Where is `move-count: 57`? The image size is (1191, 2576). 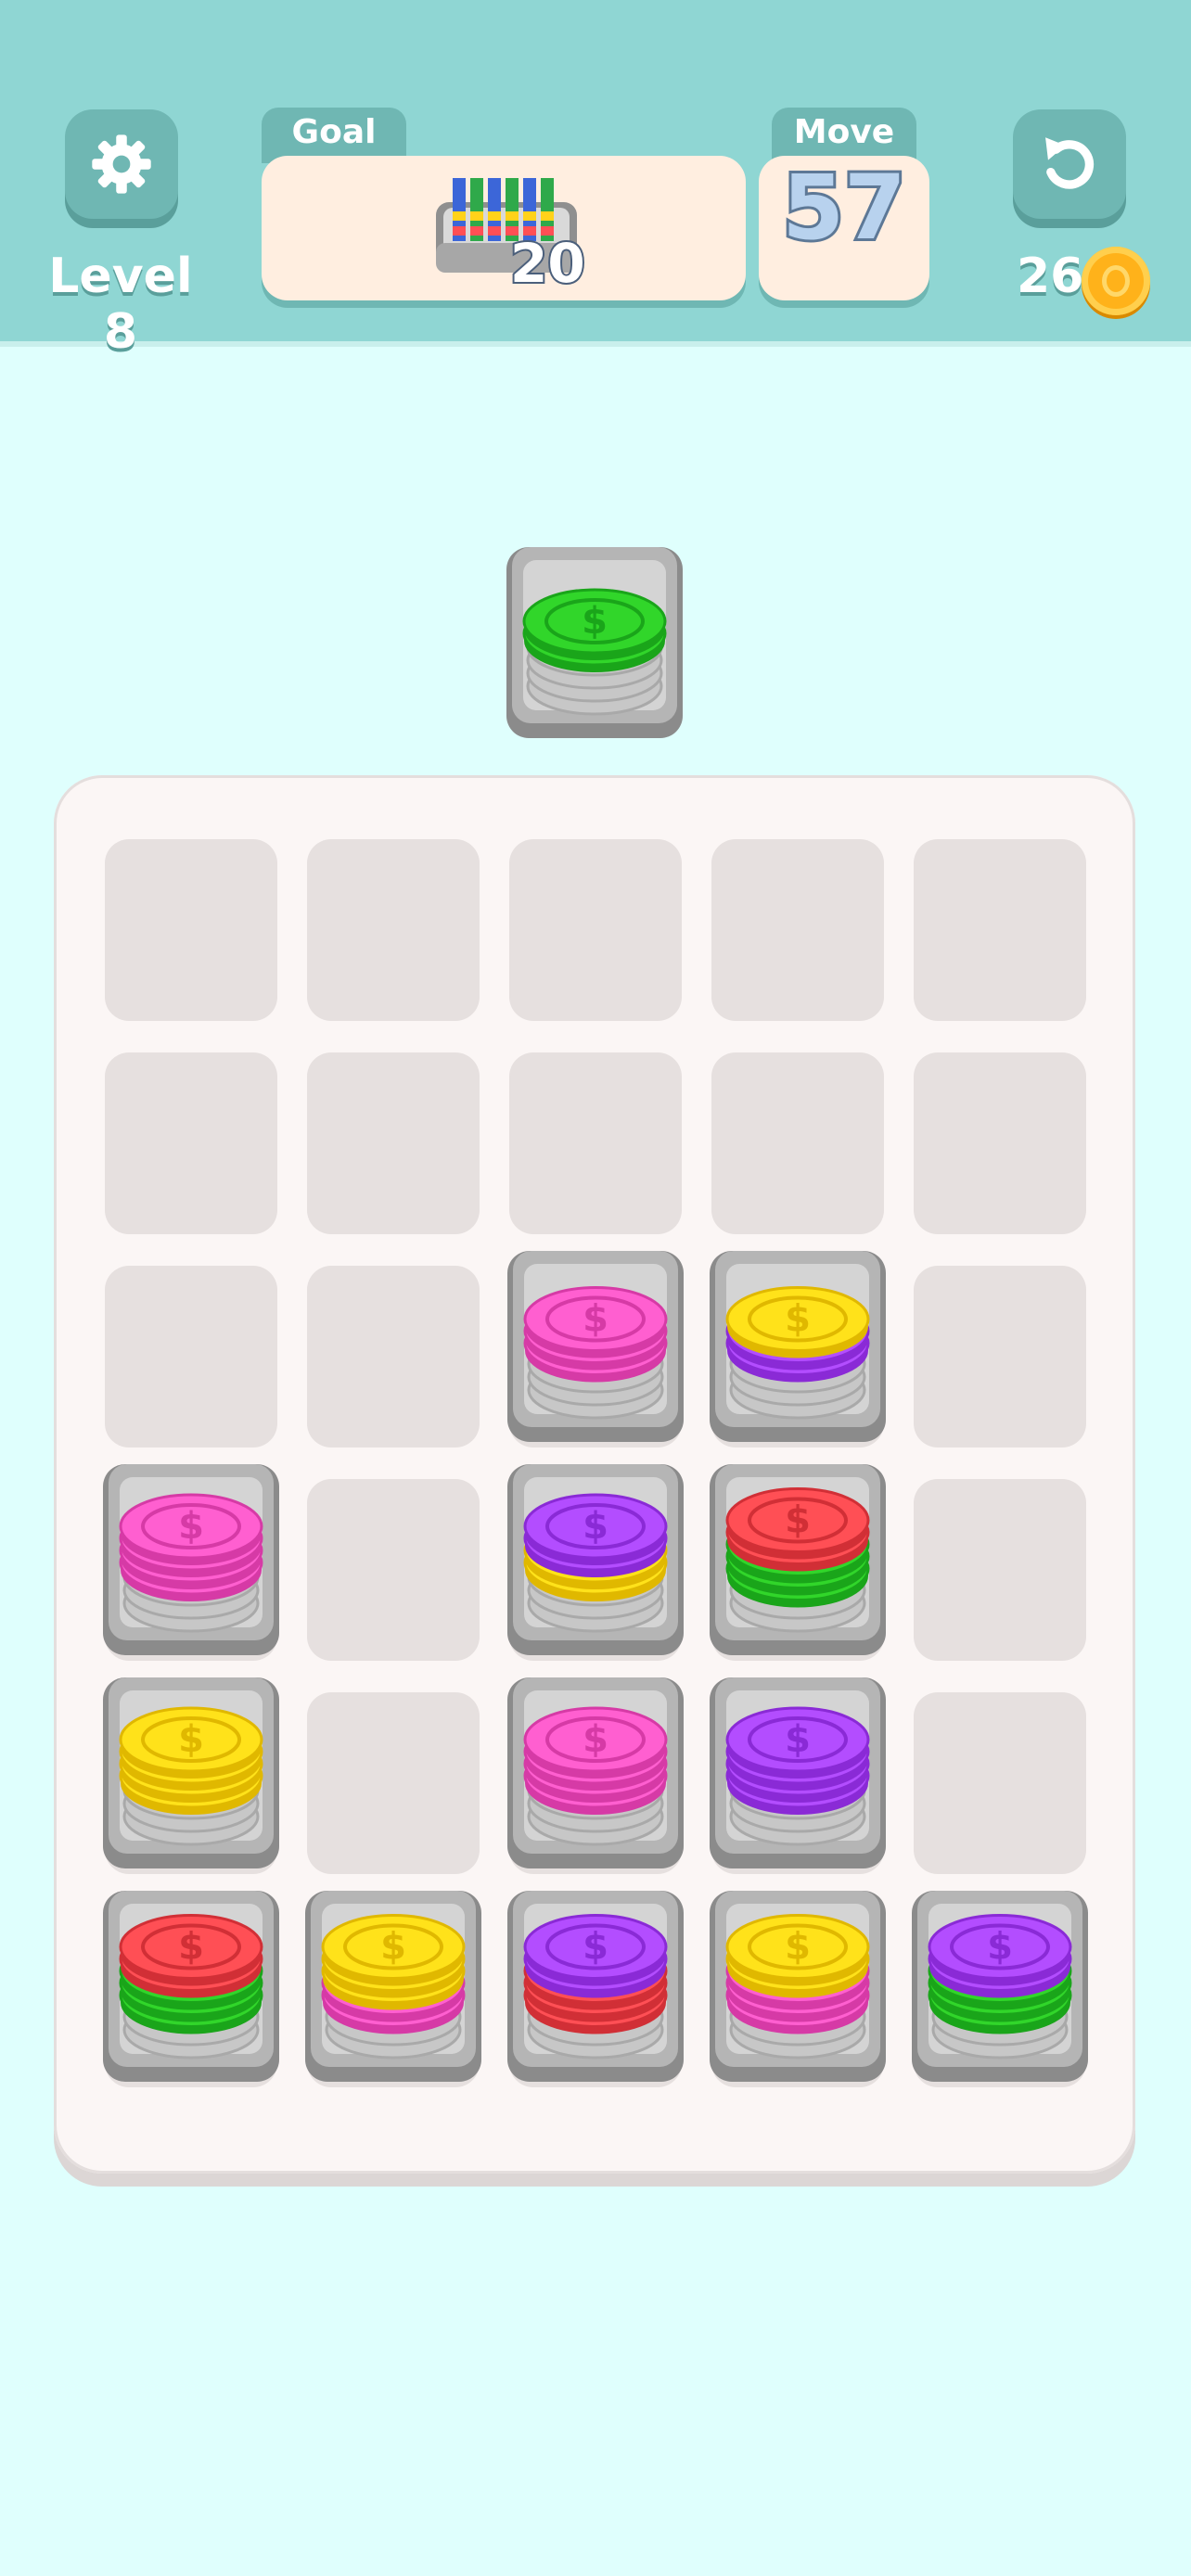 move-count: 57 is located at coordinates (844, 207).